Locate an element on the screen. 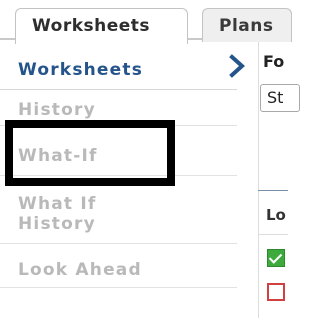 This screenshot has width=320, height=318. format-select: St is located at coordinates (280, 98).